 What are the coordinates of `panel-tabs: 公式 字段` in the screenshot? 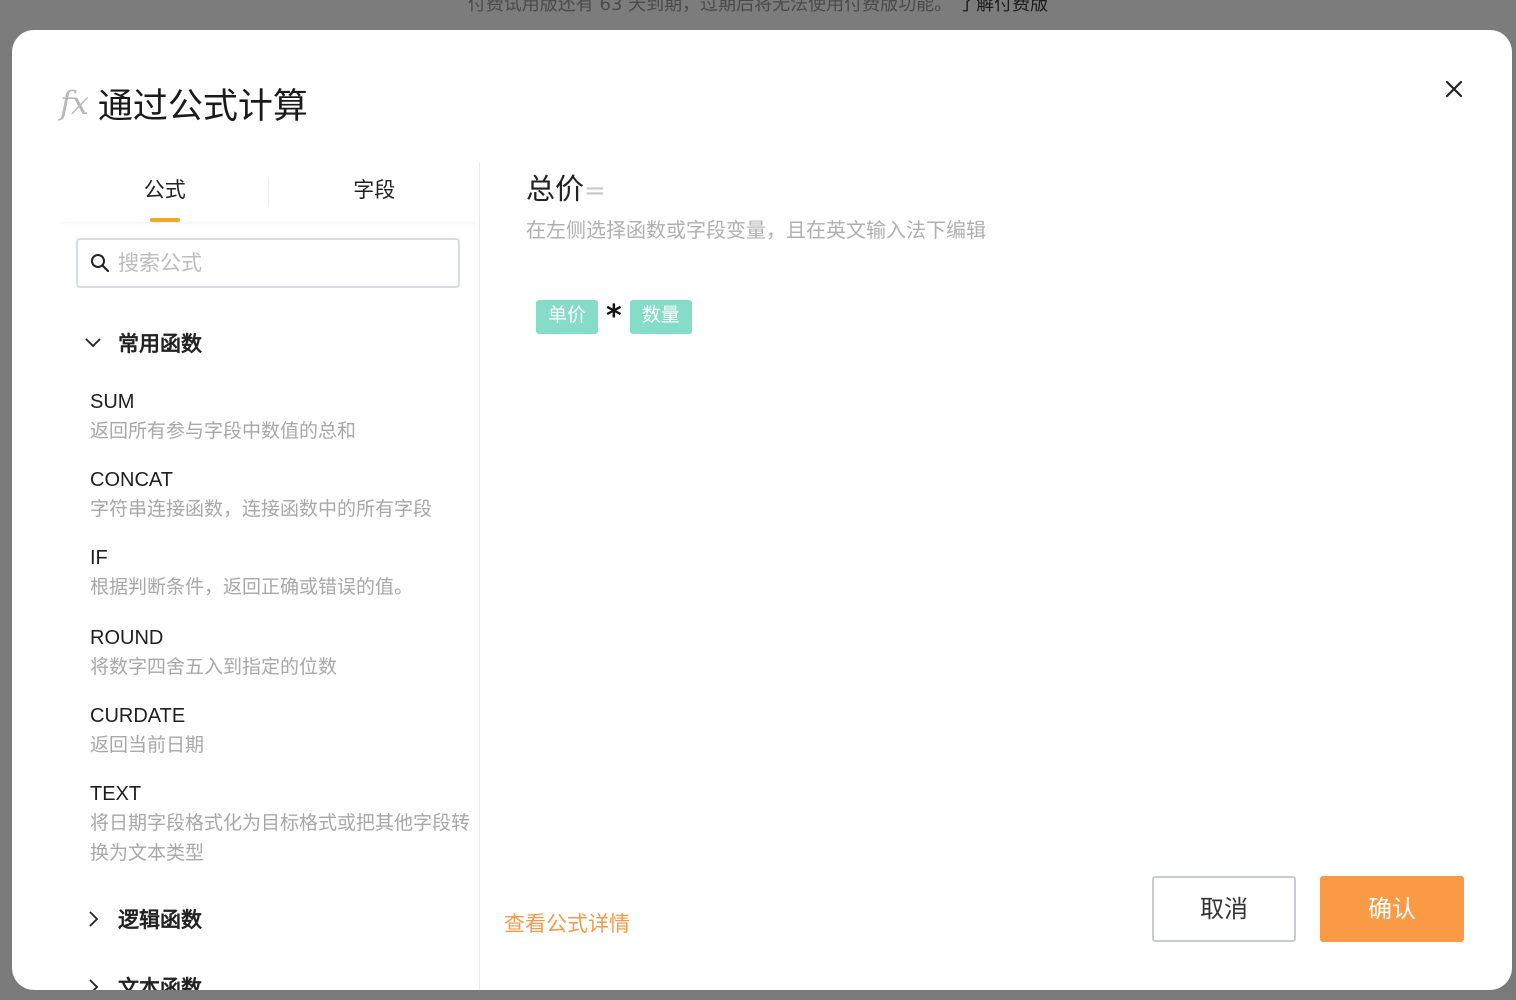 It's located at (269, 192).